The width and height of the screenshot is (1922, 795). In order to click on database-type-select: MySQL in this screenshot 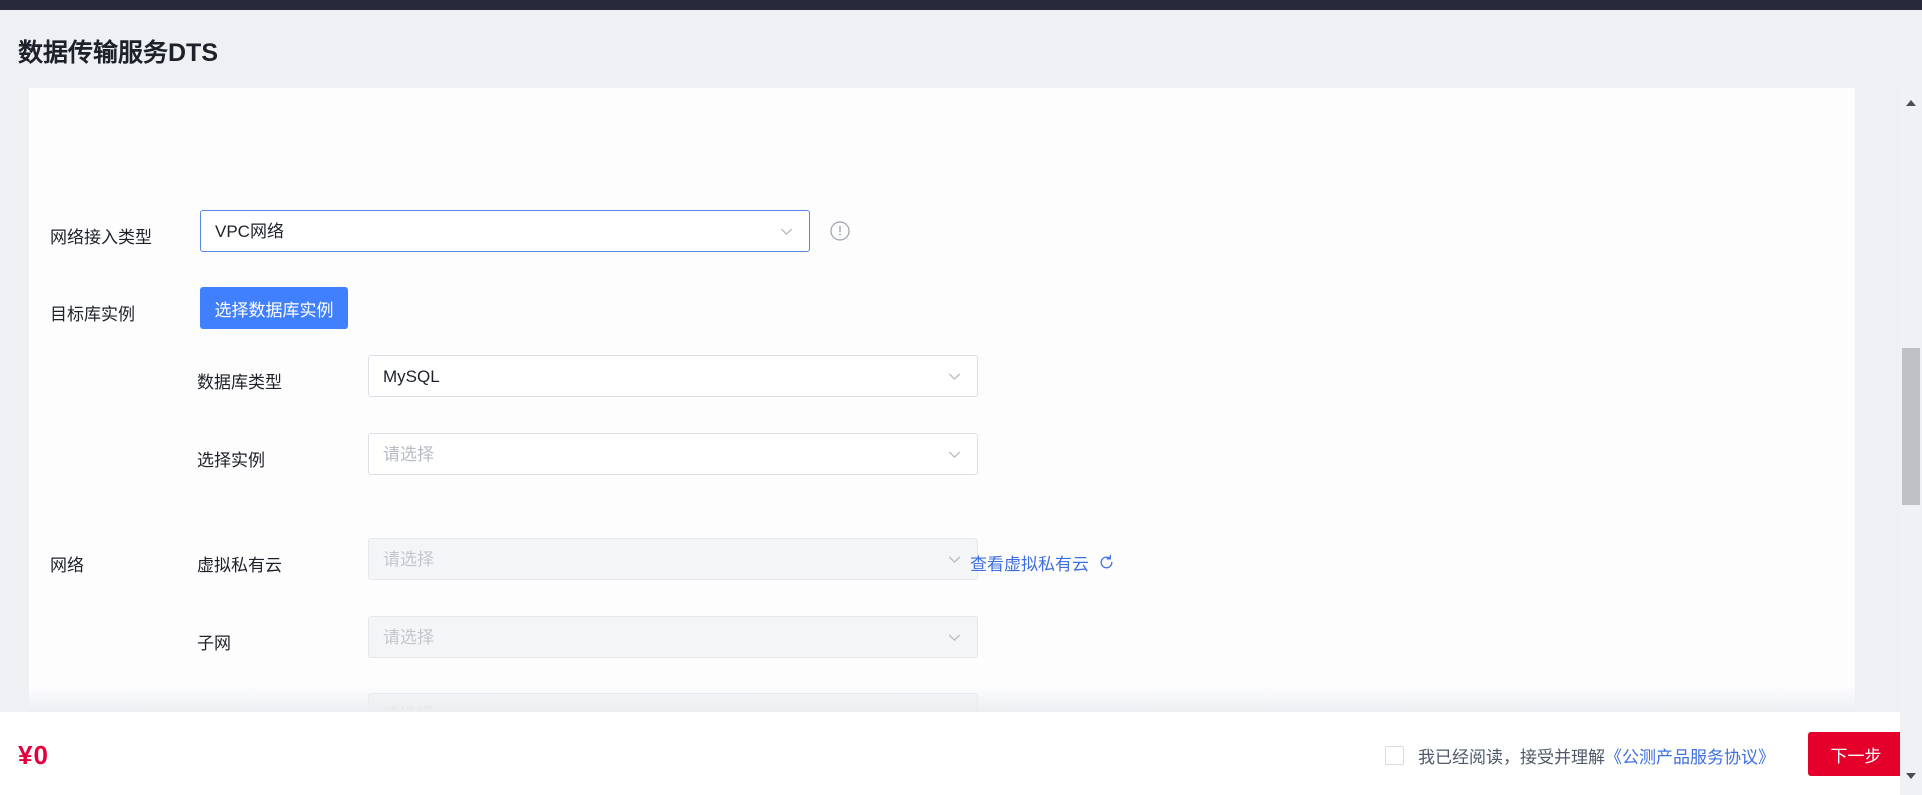, I will do `click(673, 376)`.